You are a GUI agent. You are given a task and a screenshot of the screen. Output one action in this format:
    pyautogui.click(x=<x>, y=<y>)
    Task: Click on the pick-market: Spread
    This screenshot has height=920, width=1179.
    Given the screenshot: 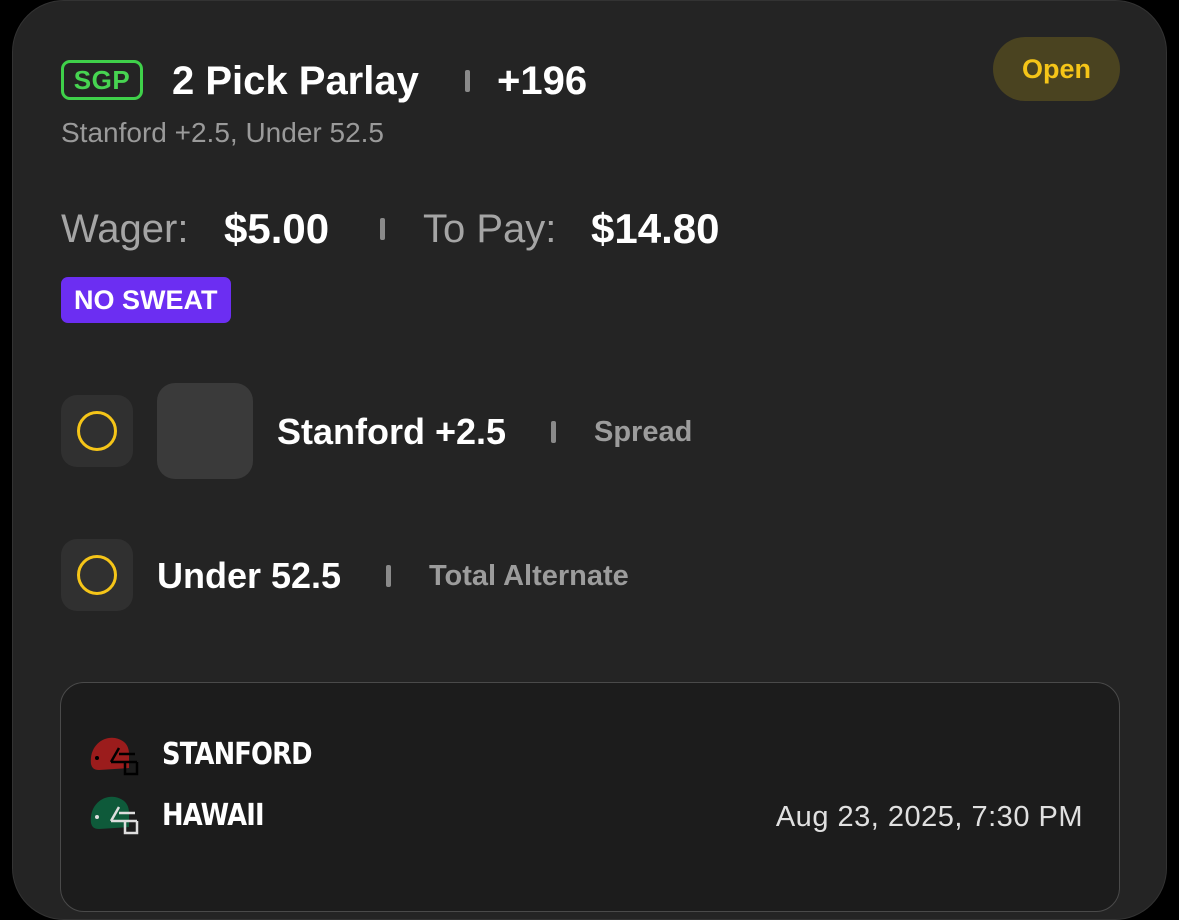 What is the action you would take?
    pyautogui.click(x=643, y=432)
    